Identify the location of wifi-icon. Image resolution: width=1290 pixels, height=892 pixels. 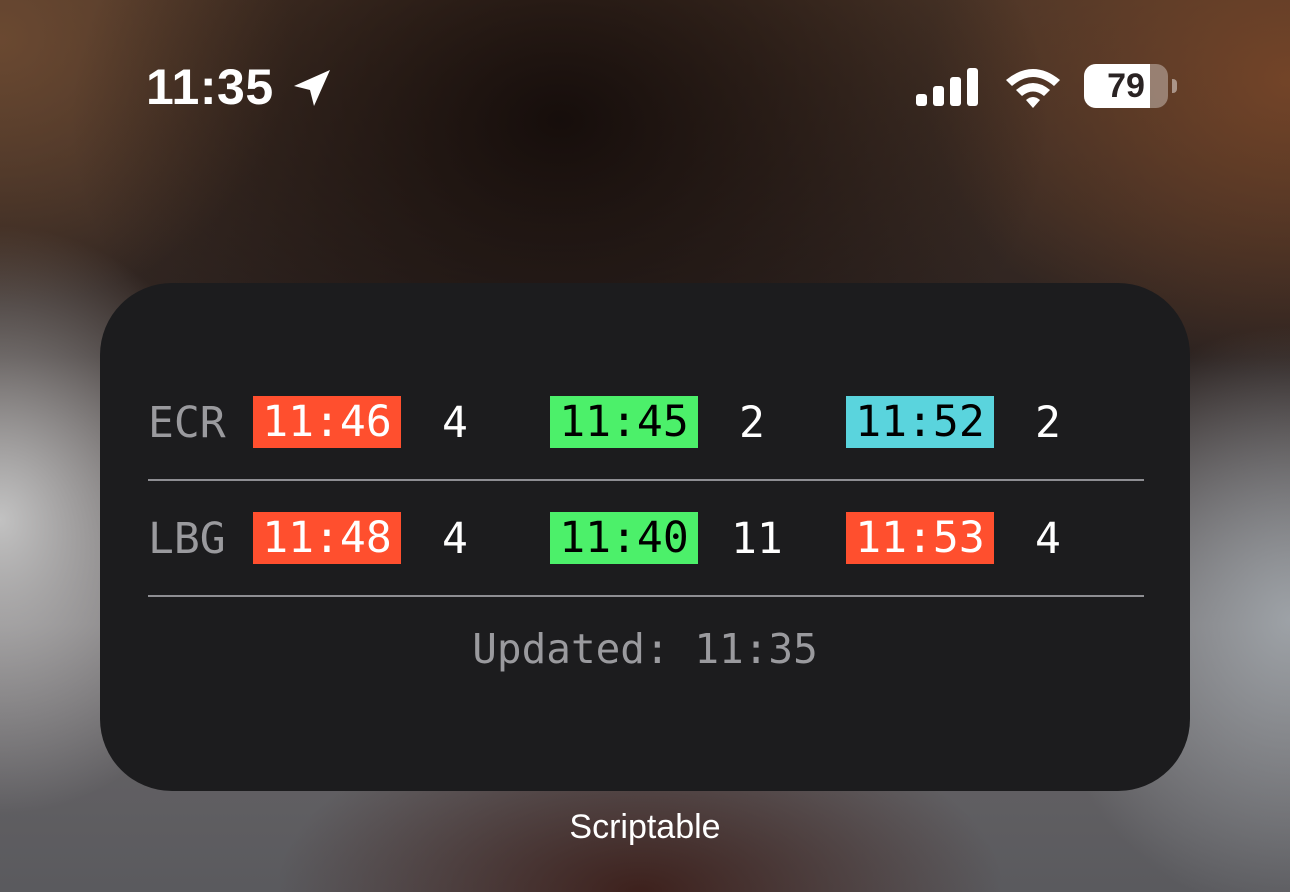
(1033, 88).